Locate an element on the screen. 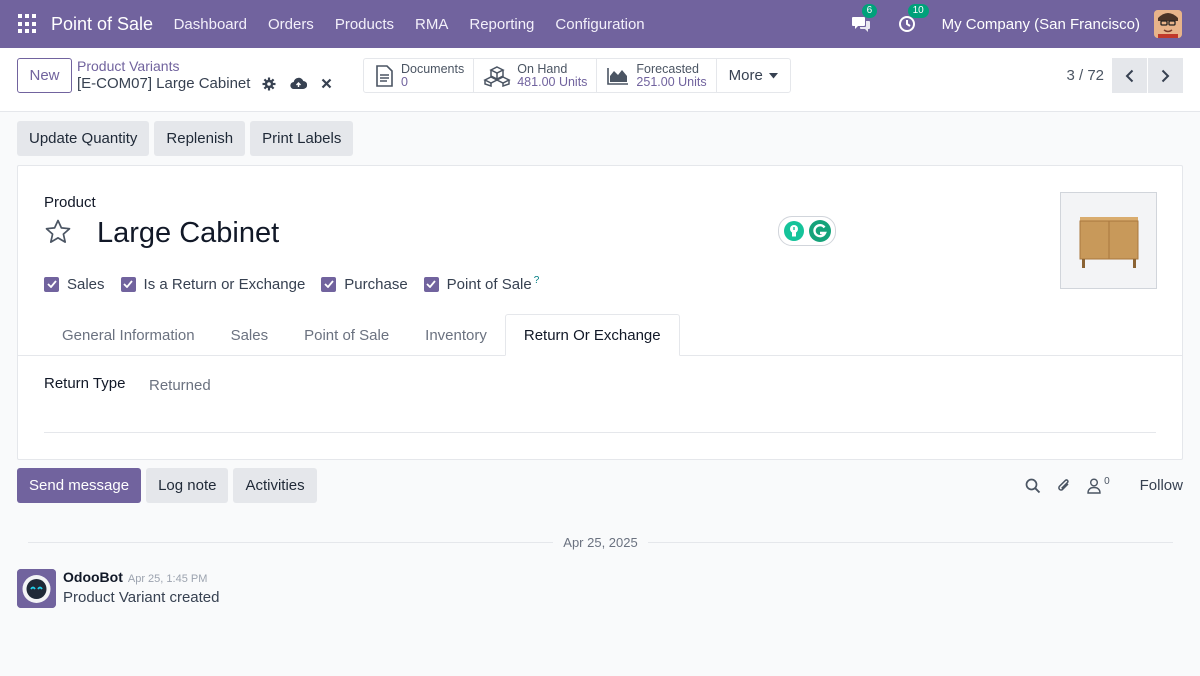 The image size is (1200, 676). more-dropdown: More is located at coordinates (753, 75).